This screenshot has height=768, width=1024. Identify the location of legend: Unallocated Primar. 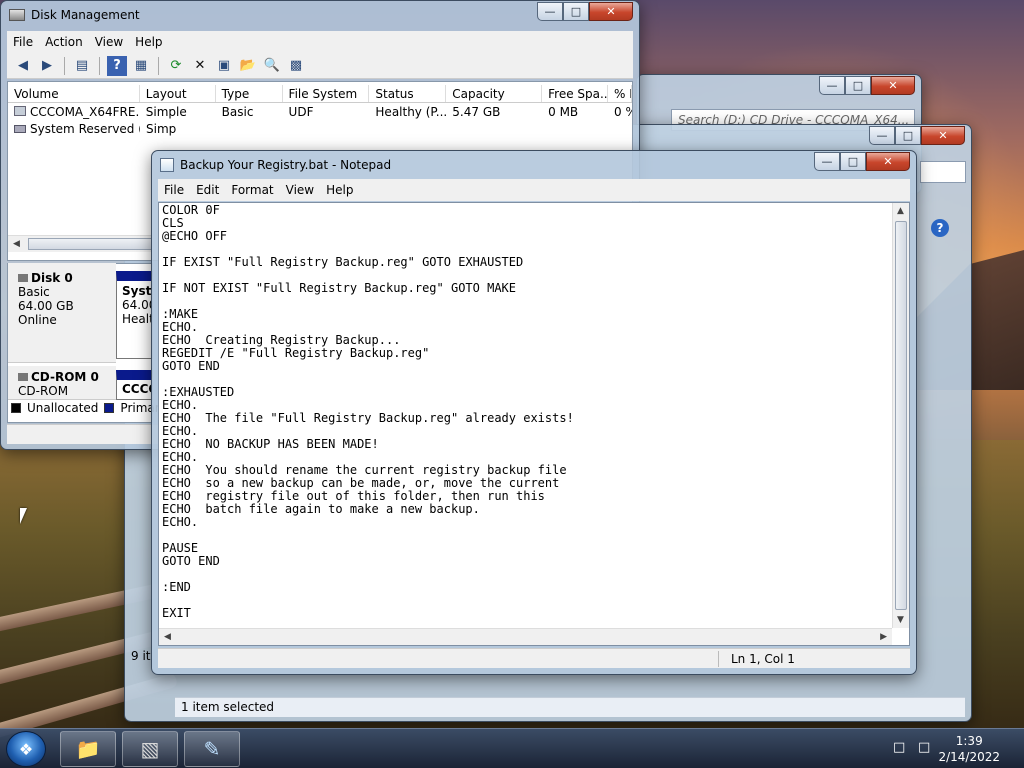
(85, 408).